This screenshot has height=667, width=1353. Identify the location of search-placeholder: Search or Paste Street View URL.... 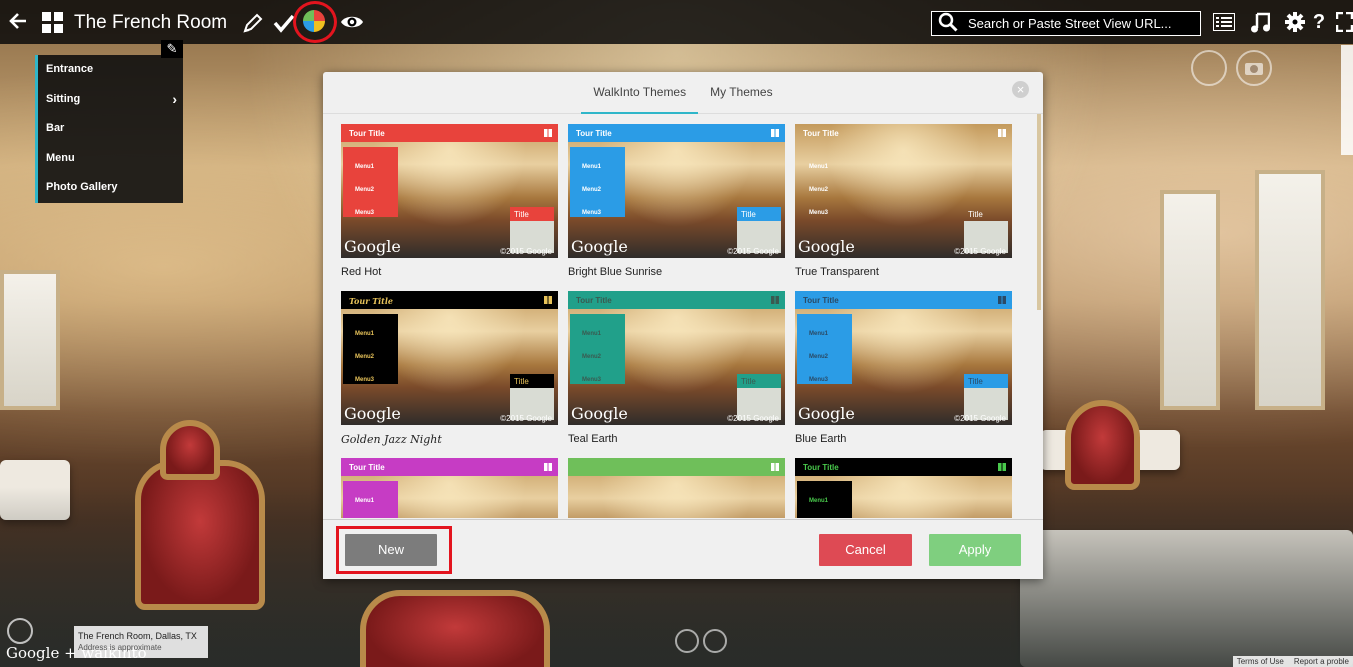
(1070, 23).